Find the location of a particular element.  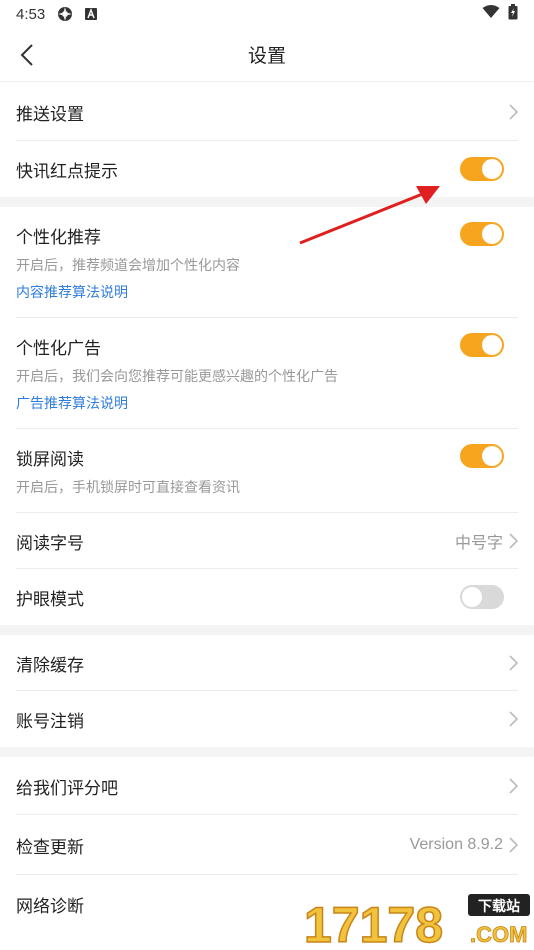

network-diagnose-label: 网络诊断 is located at coordinates (50, 906).